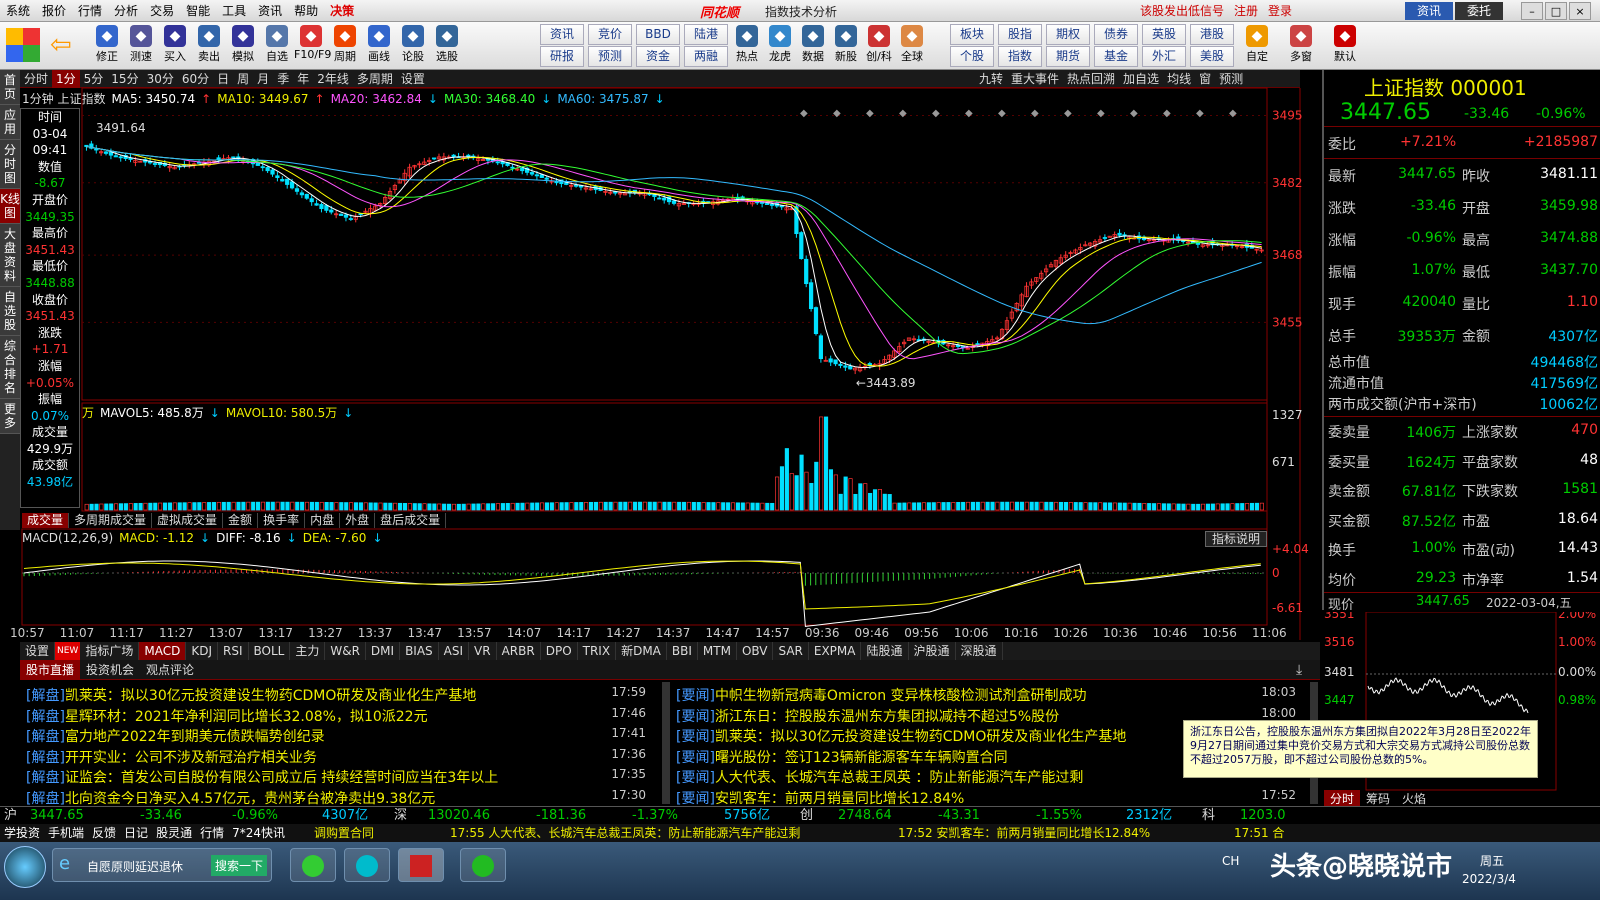  Describe the element at coordinates (1561, 114) in the screenshot. I see `quote-pct: -0.96%` at that location.